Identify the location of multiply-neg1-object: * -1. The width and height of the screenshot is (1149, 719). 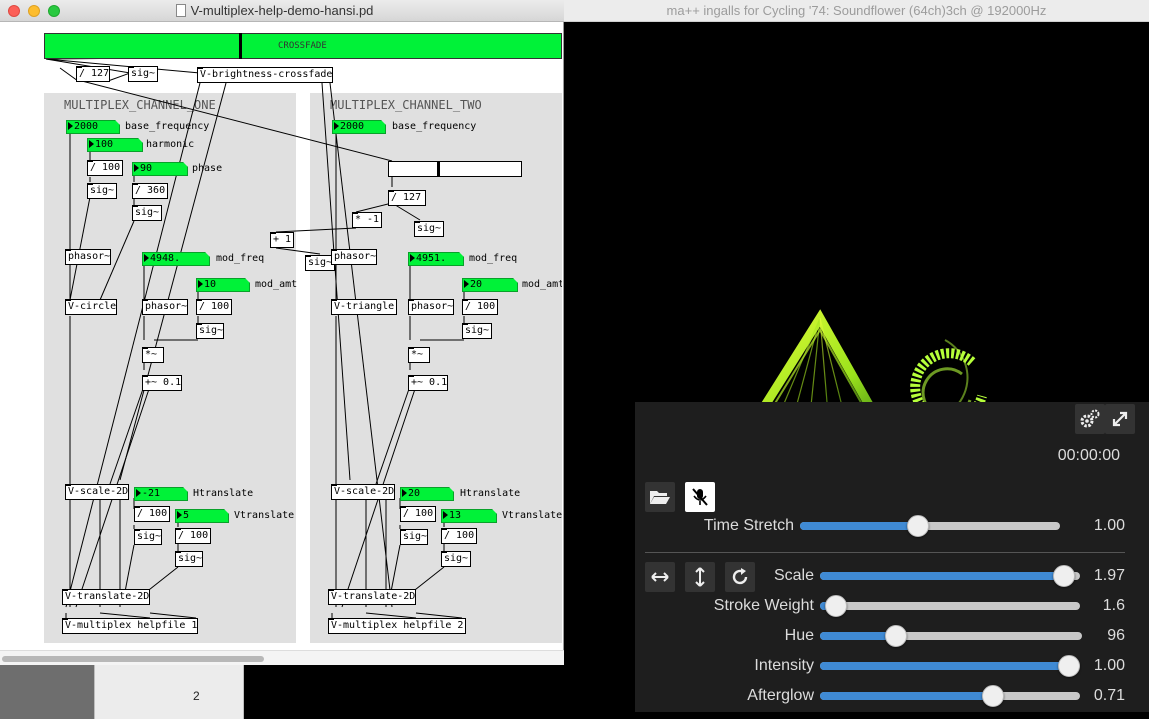
(367, 220).